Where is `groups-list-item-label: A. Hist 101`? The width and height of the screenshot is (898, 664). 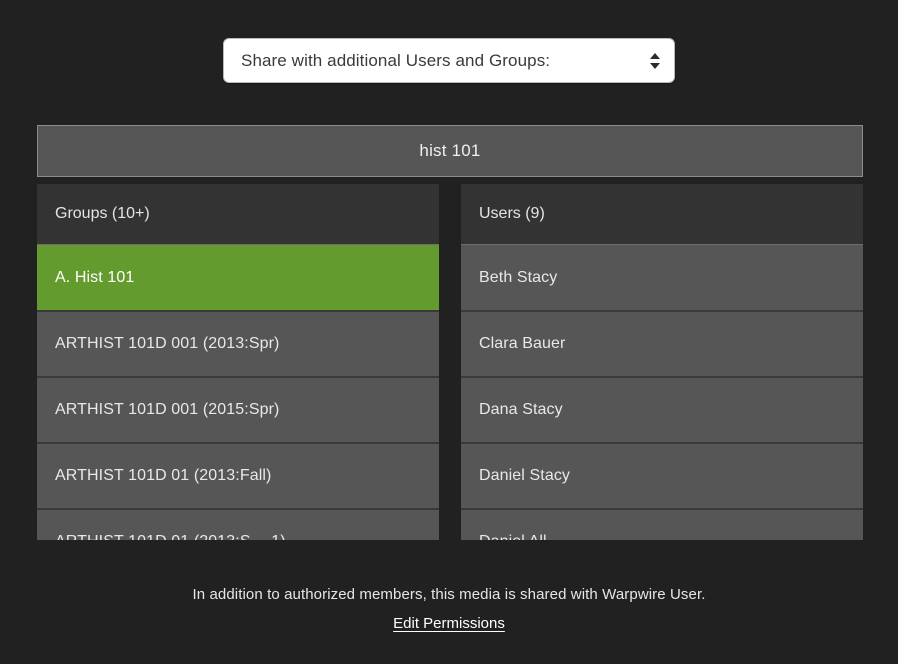 groups-list-item-label: A. Hist 101 is located at coordinates (95, 277).